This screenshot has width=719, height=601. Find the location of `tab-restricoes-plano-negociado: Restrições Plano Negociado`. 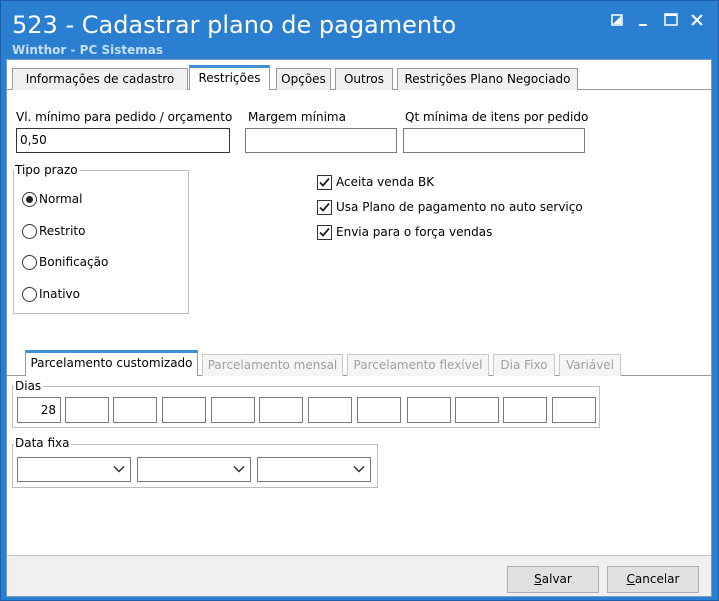

tab-restricoes-plano-negociado: Restrições Plano Negociado is located at coordinates (487, 79).